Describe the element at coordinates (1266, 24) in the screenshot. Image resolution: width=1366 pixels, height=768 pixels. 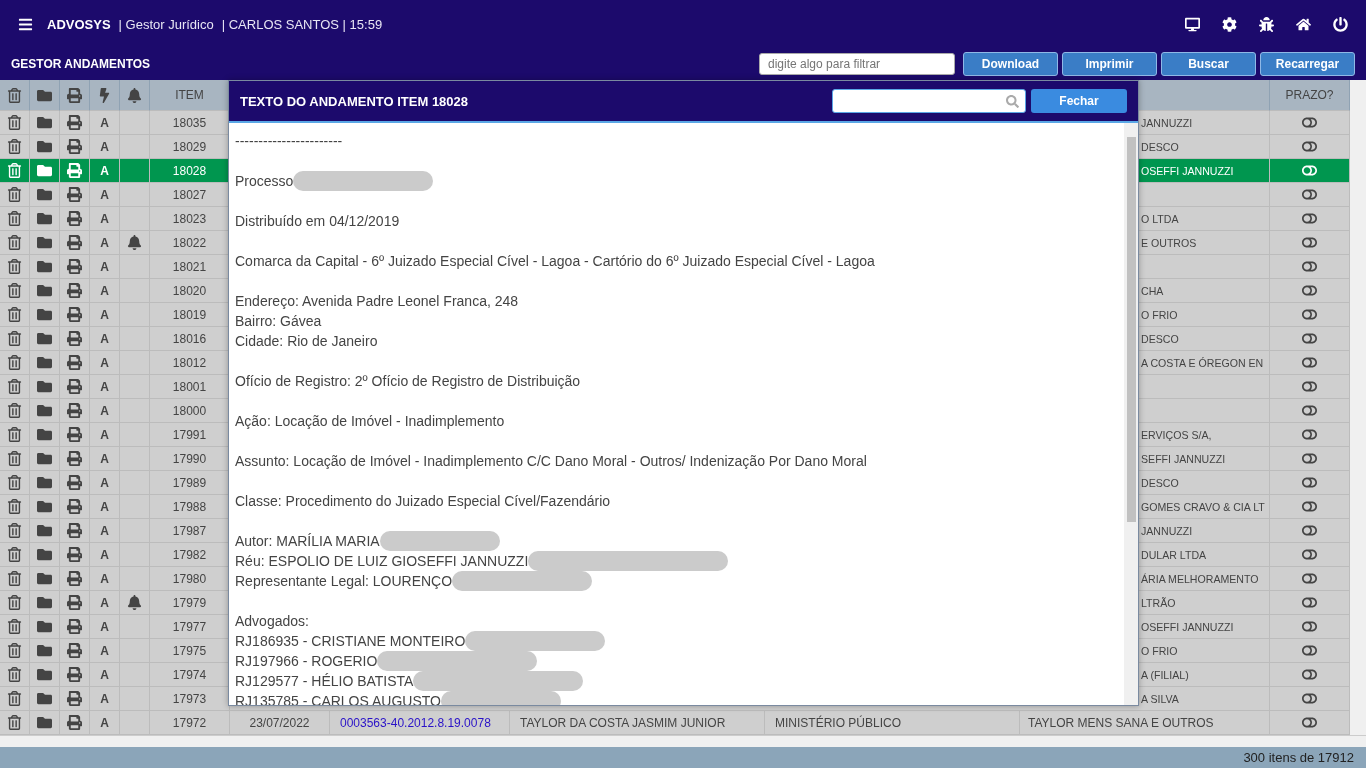
I see `bug-icon` at that location.